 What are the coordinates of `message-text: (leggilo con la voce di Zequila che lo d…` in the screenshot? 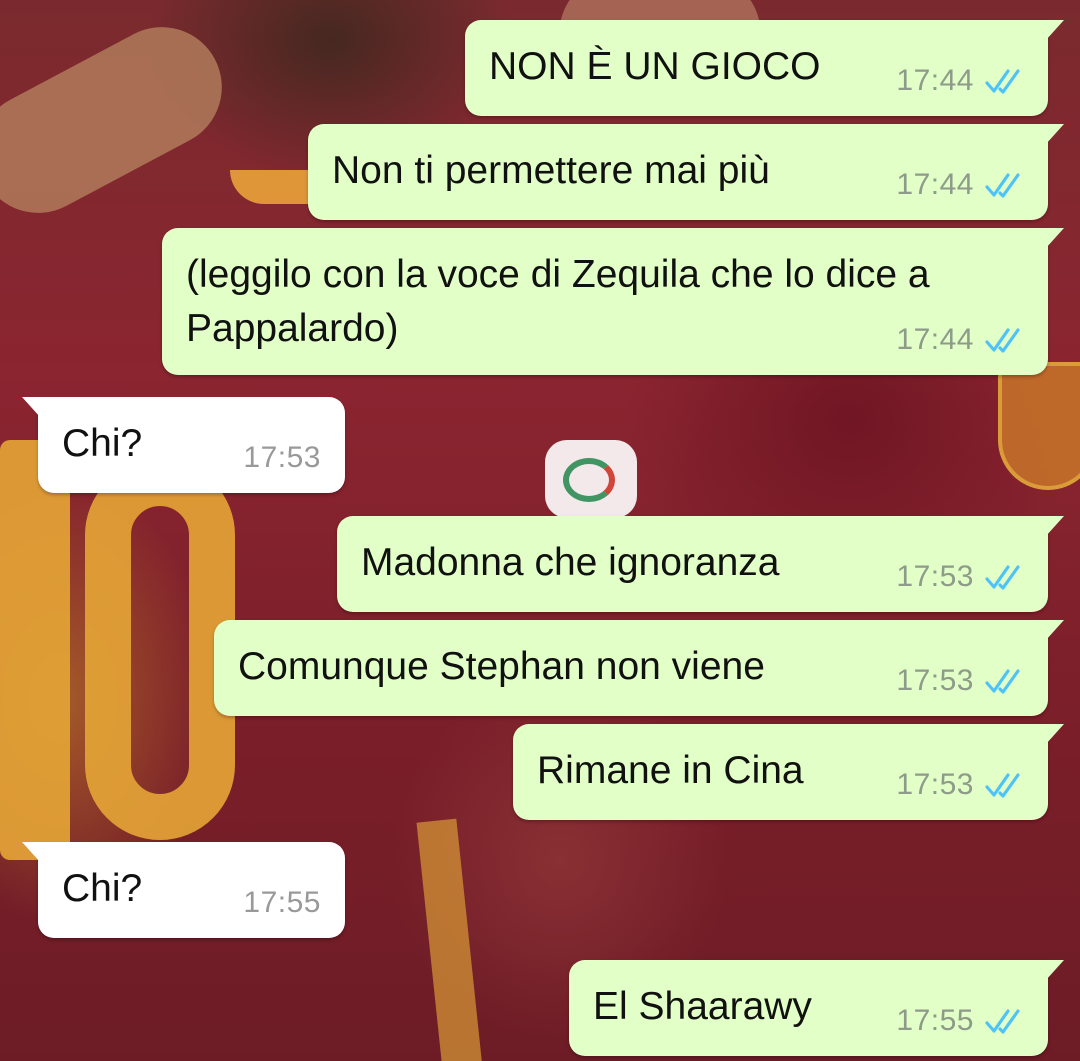 It's located at (558, 301).